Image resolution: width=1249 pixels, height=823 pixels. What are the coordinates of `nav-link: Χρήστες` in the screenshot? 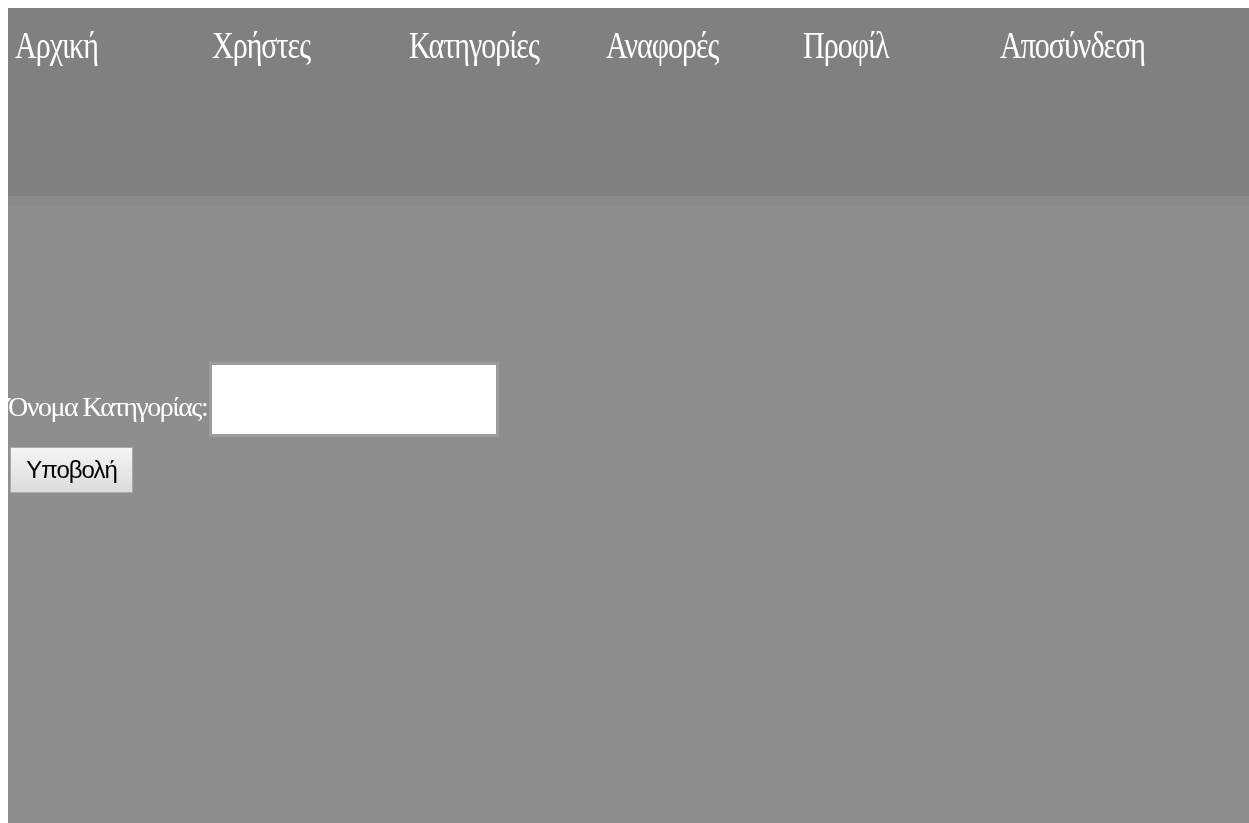 It's located at (310, 45).